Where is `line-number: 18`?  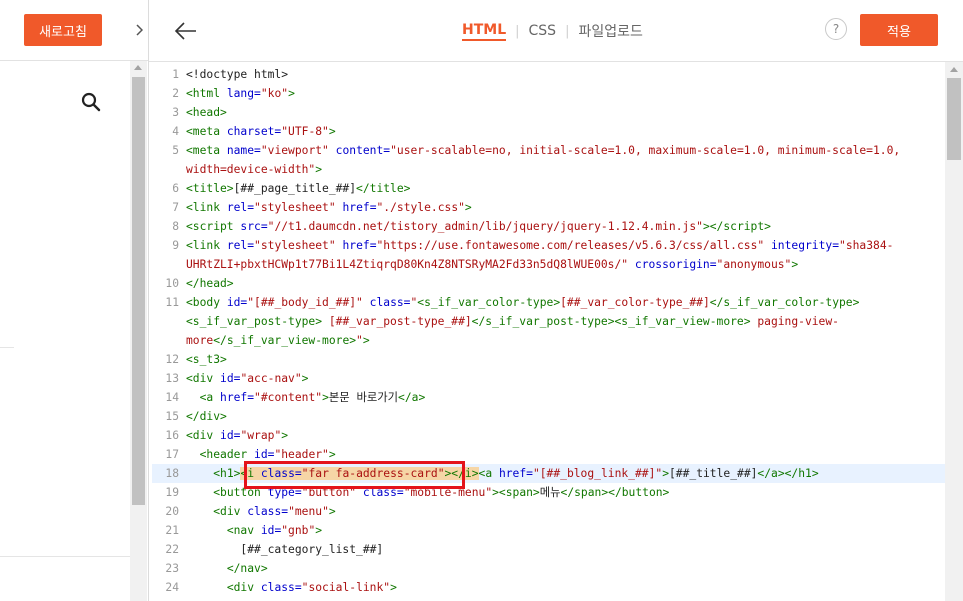 line-number: 18 is located at coordinates (172, 473).